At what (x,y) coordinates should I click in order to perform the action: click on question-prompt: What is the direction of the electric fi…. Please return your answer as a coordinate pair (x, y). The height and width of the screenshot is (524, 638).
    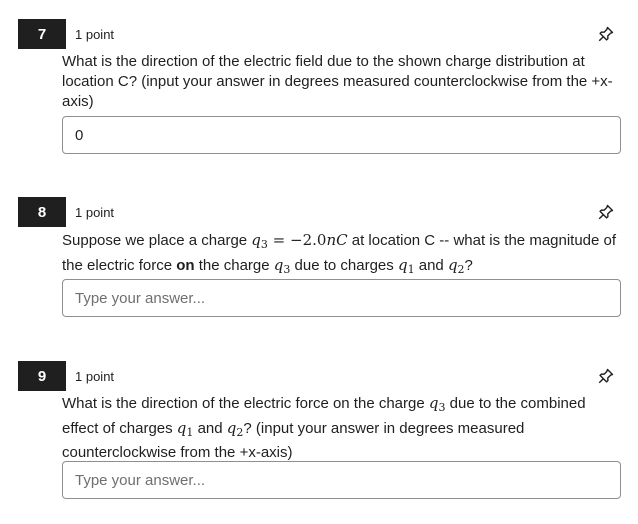
    Looking at the image, I should click on (337, 81).